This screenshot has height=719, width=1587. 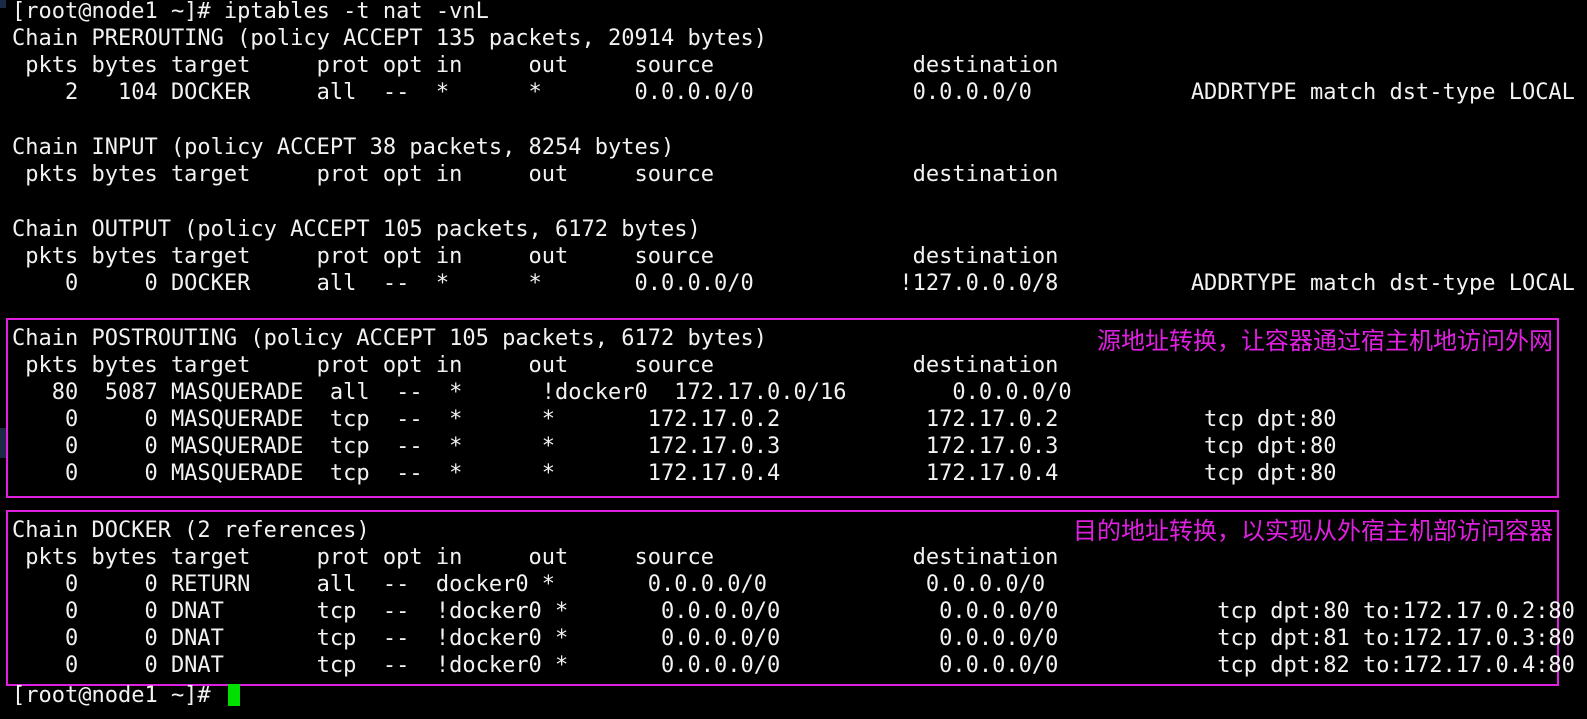 What do you see at coordinates (1325, 341) in the screenshot?
I see `postrouting-annotation: 源地址转换，让容器通过宿主机地访问外网` at bounding box center [1325, 341].